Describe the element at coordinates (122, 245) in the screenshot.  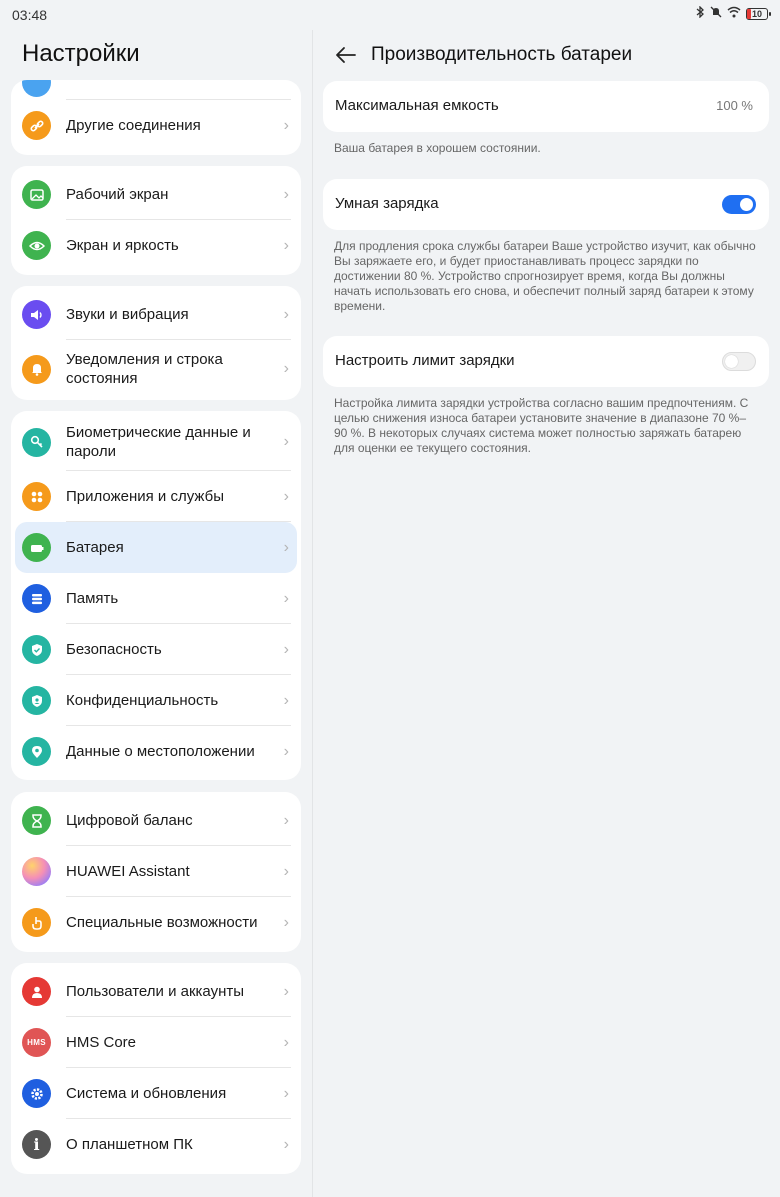
I see `settings-item-label: Экран и яркость` at that location.